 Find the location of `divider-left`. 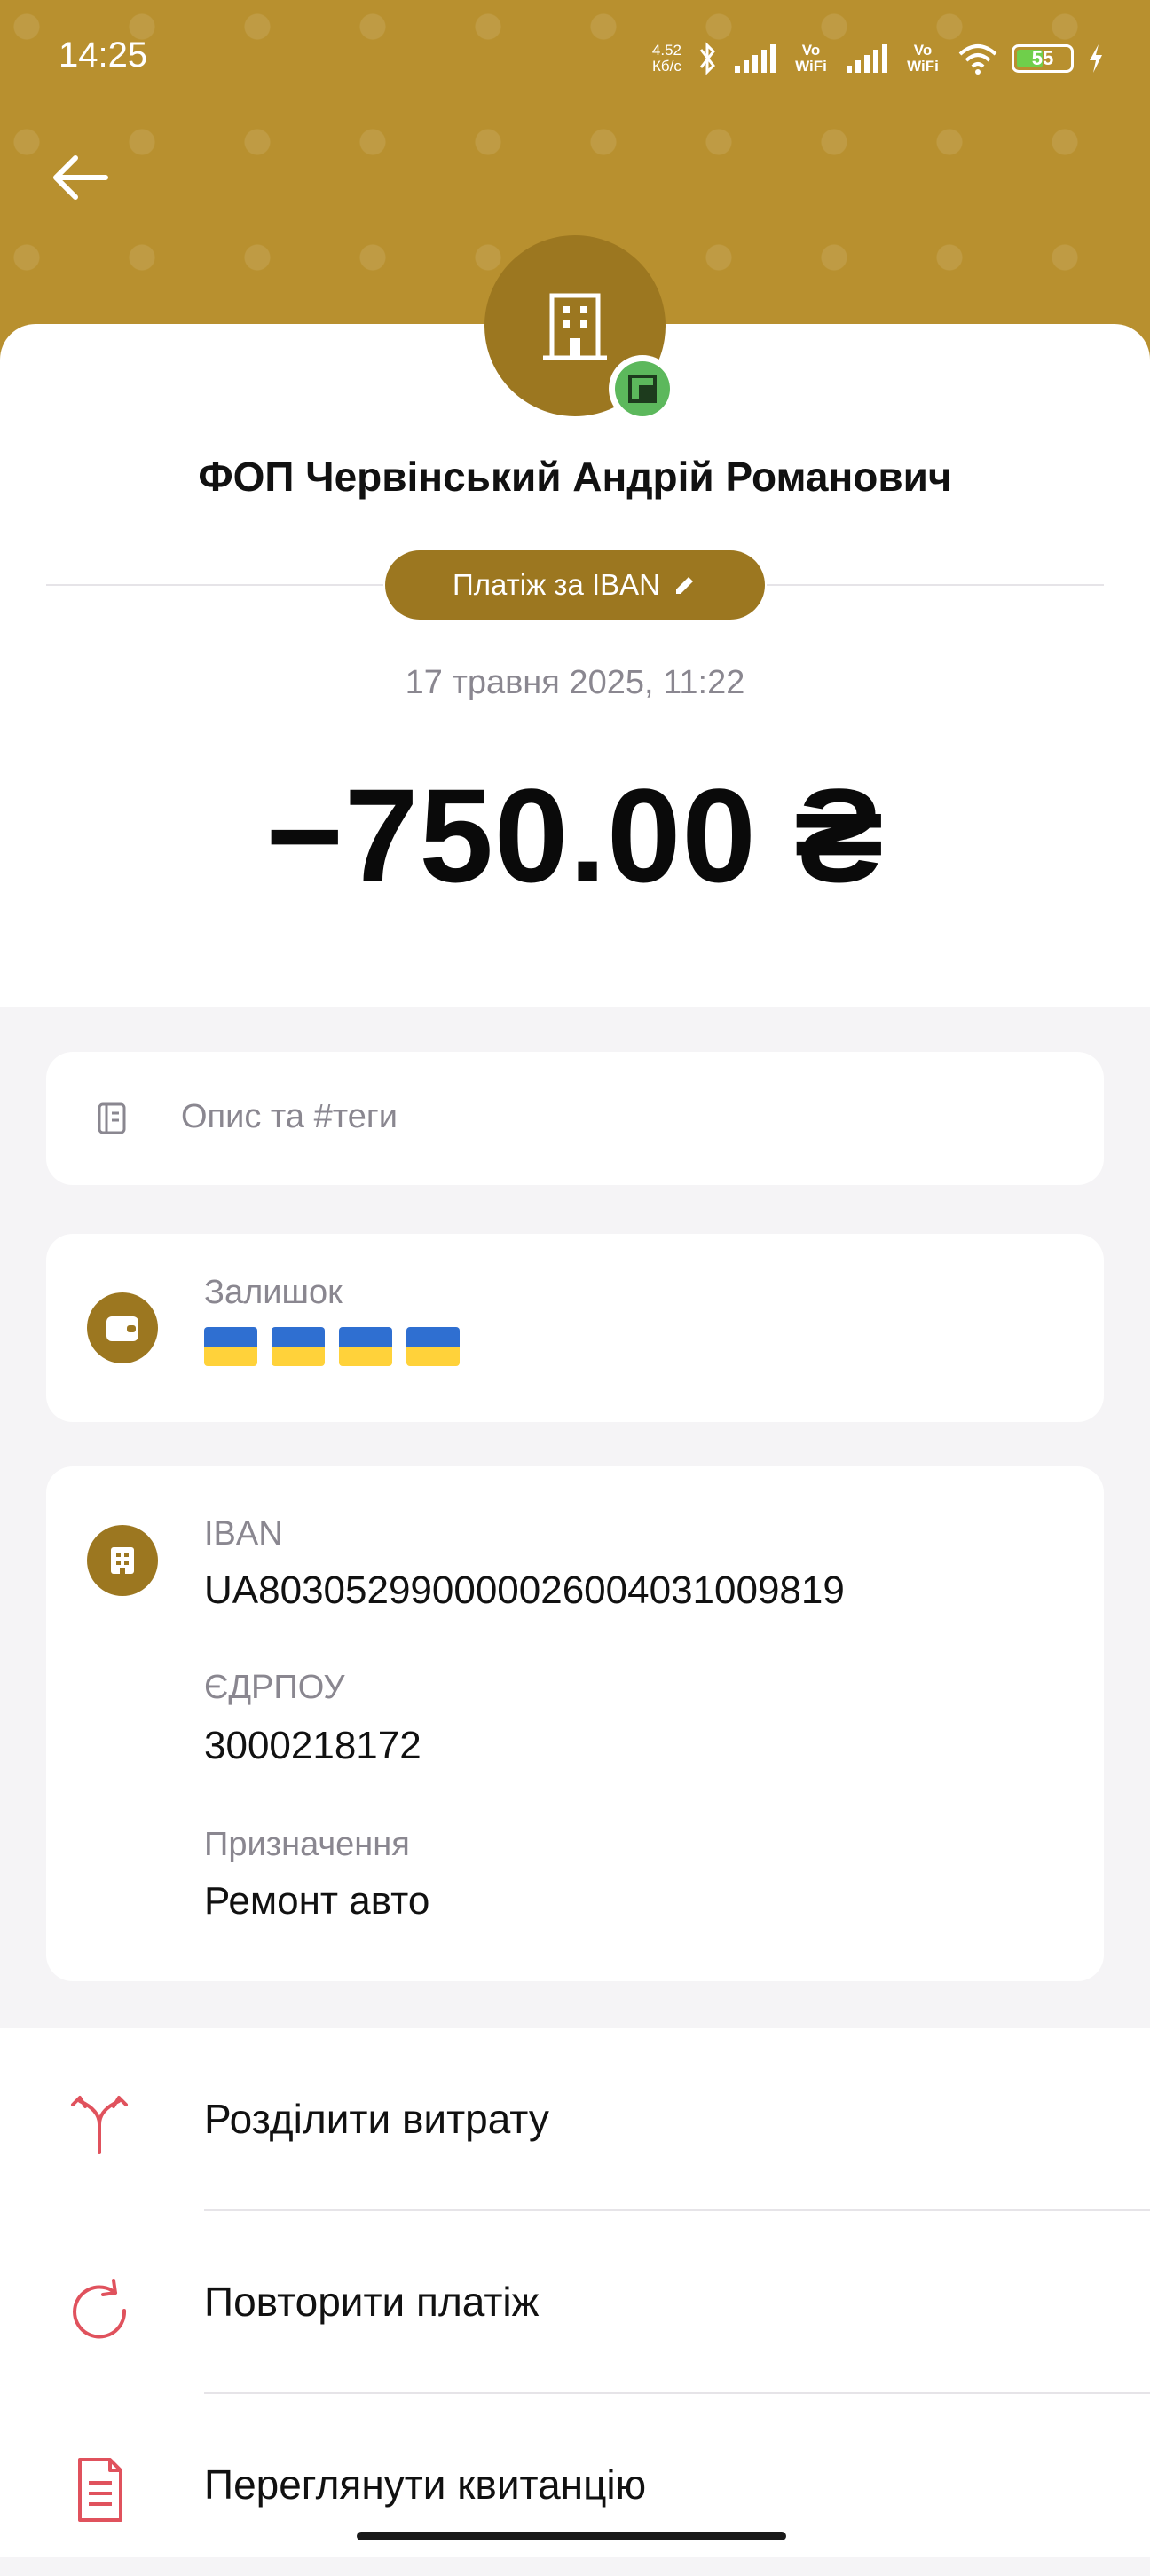

divider-left is located at coordinates (215, 585).